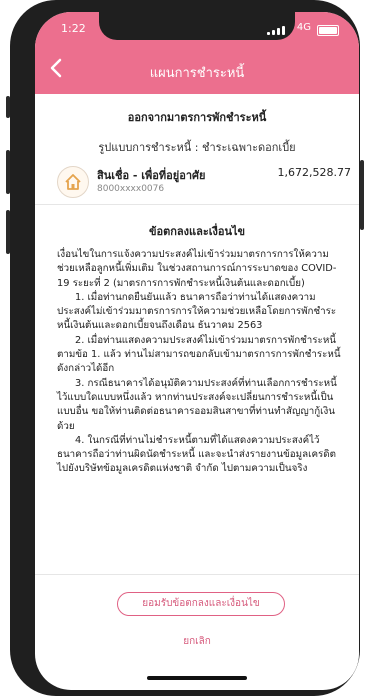  I want to click on accept-terms-button: ยอมรับข้อตกลงและเงื่อนไข, so click(201, 604).